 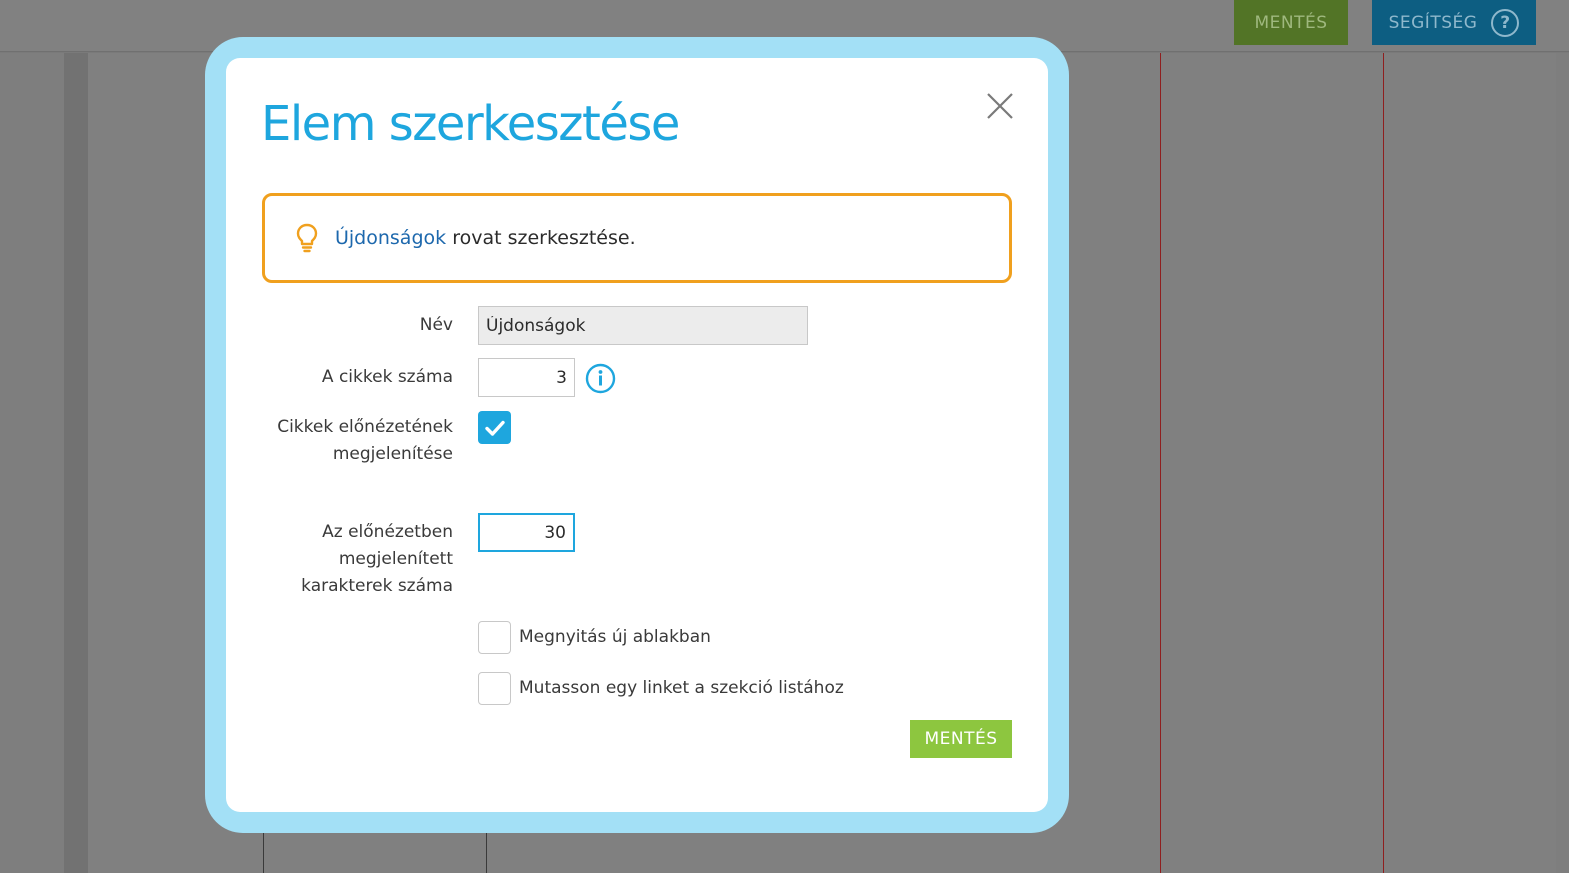 What do you see at coordinates (494, 637) in the screenshot?
I see `new-window-checkbox` at bounding box center [494, 637].